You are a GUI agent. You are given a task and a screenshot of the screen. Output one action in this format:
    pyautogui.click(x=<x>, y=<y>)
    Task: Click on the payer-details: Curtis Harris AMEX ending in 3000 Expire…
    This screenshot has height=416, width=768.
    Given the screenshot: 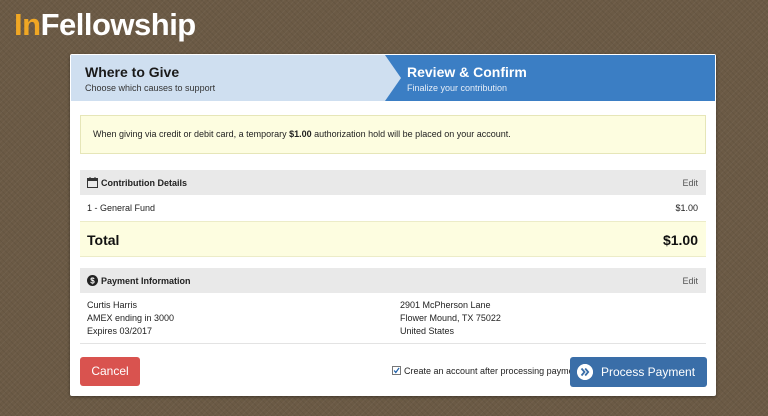 What is the action you would take?
    pyautogui.click(x=130, y=318)
    